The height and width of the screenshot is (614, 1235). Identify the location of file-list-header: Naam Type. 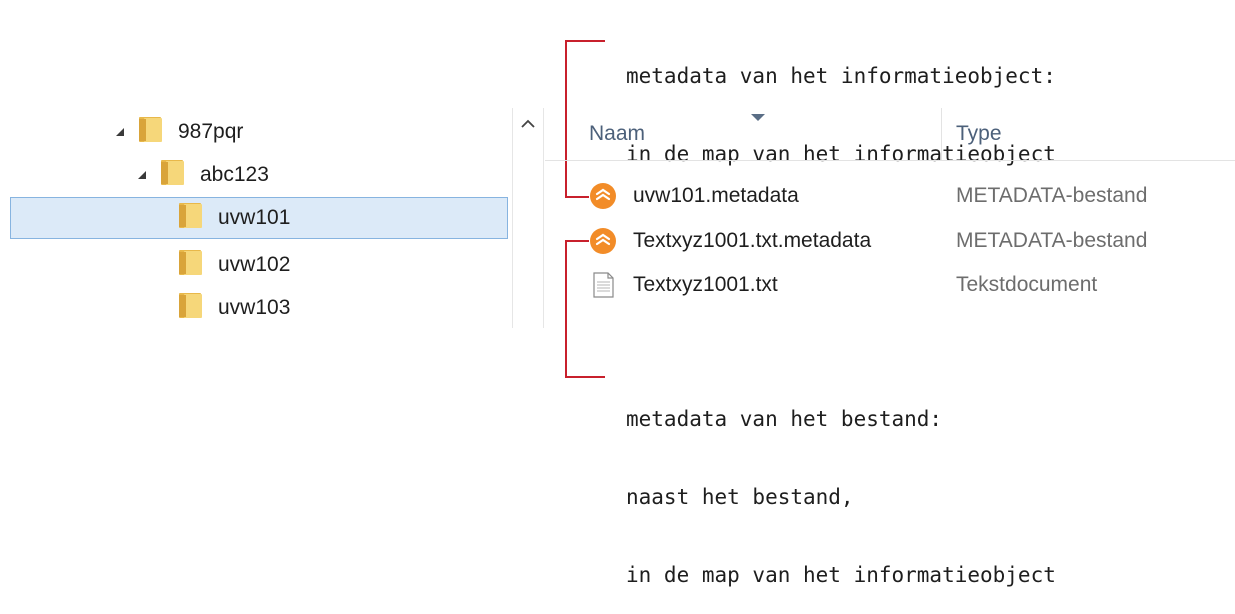
(890, 134).